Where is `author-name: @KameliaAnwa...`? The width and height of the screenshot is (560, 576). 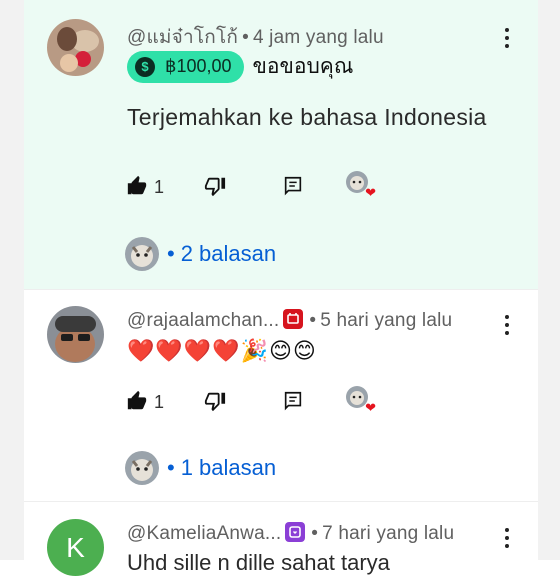 author-name: @KameliaAnwa... is located at coordinates (204, 533).